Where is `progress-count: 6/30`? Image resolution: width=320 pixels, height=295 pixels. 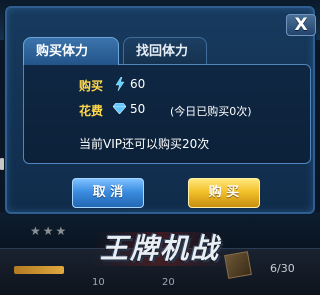
progress-count: 6/30 is located at coordinates (282, 268).